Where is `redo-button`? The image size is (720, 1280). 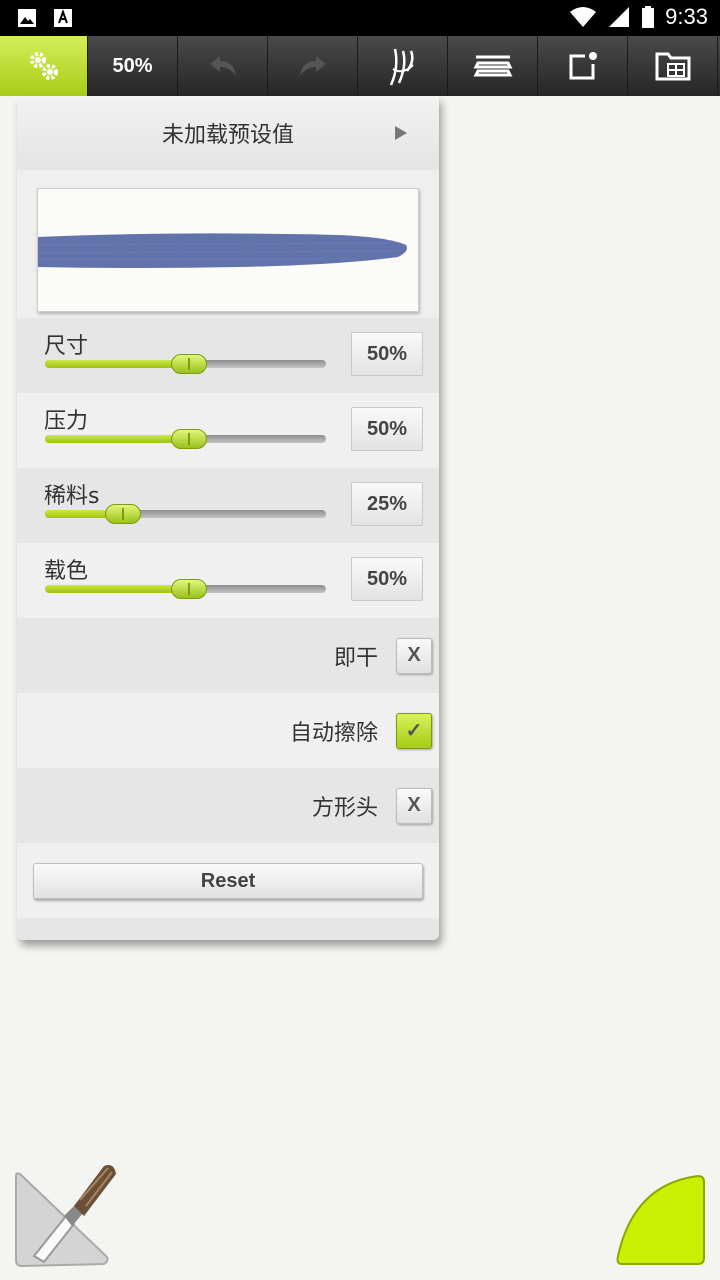
redo-button is located at coordinates (313, 66).